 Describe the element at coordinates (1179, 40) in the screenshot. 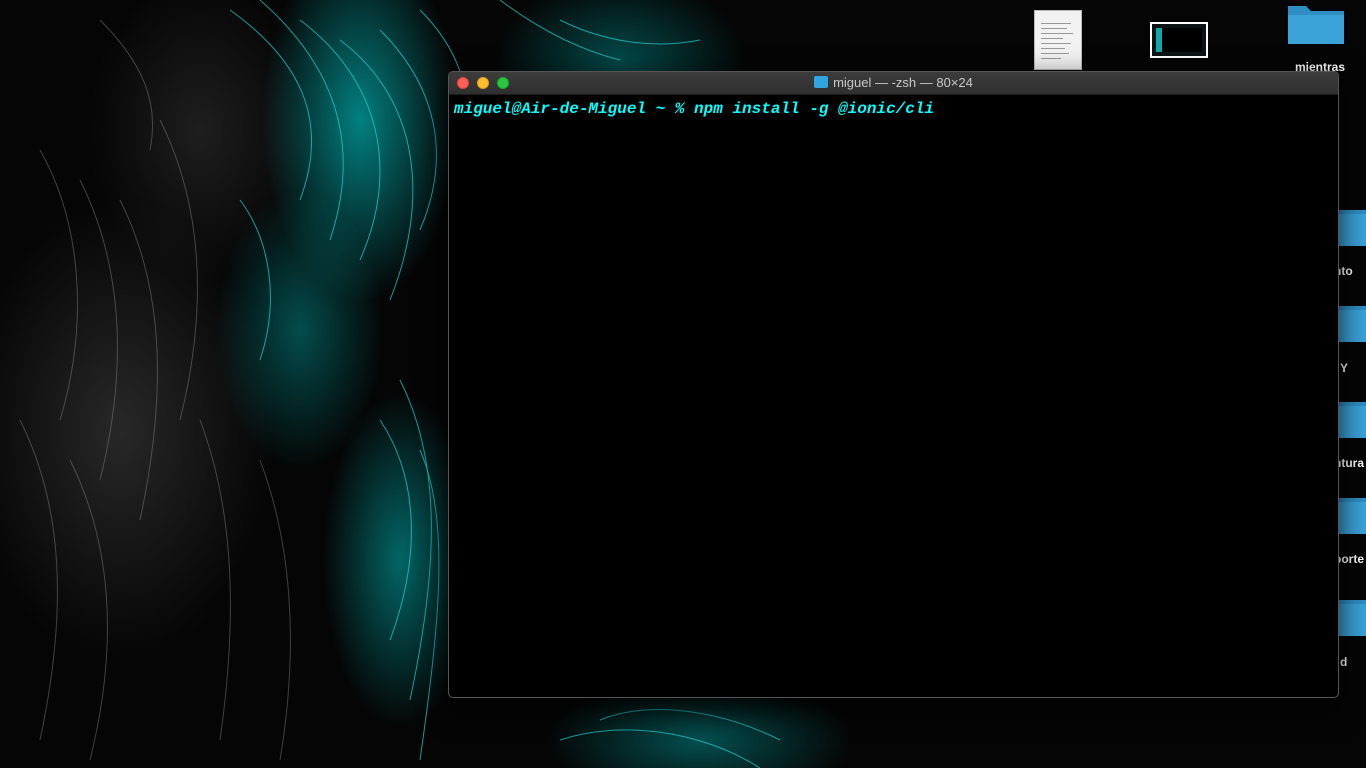

I see `screenshot-thumbnail-icon` at that location.